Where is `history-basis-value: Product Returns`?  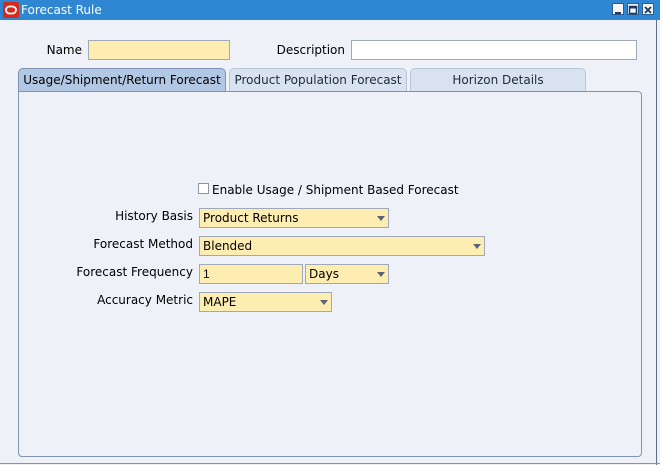
history-basis-value: Product Returns is located at coordinates (251, 218).